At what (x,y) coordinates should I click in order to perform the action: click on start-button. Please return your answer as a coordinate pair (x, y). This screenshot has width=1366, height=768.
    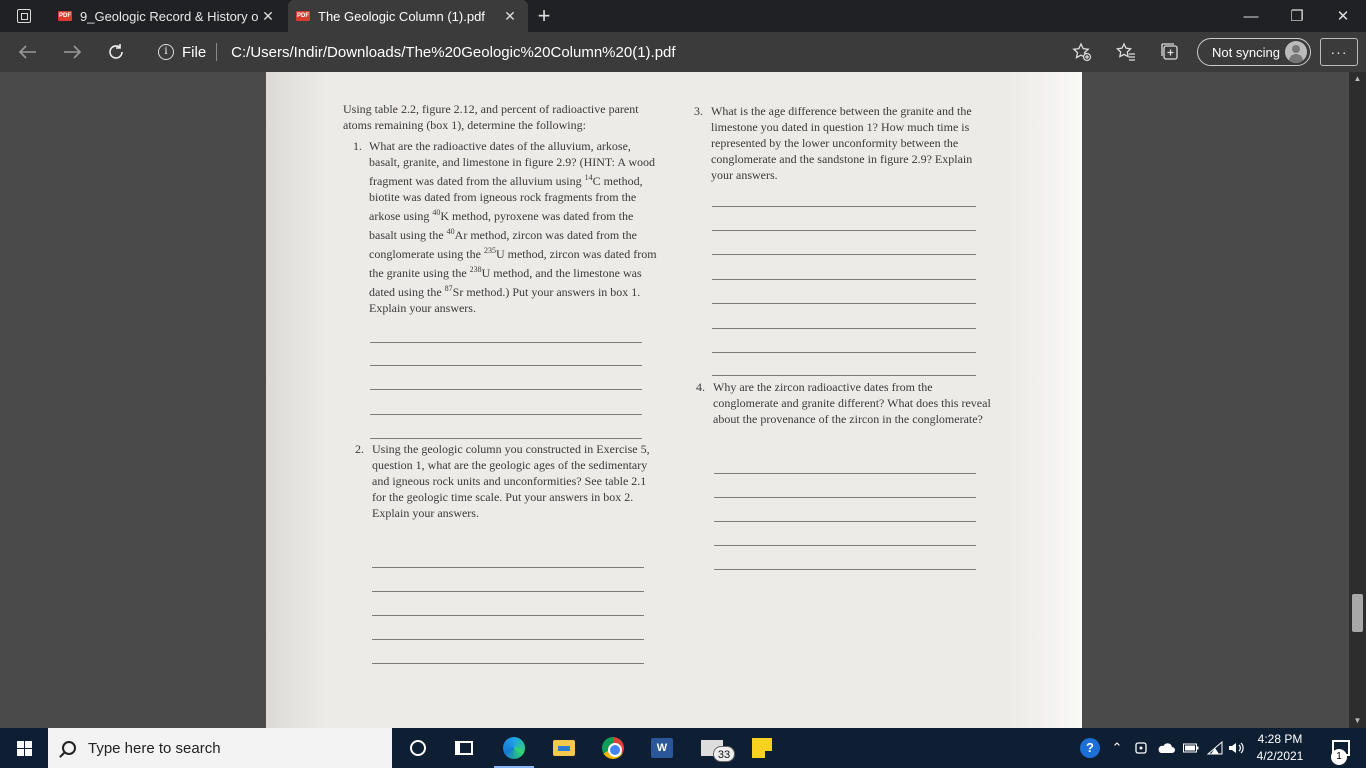
    Looking at the image, I should click on (24, 748).